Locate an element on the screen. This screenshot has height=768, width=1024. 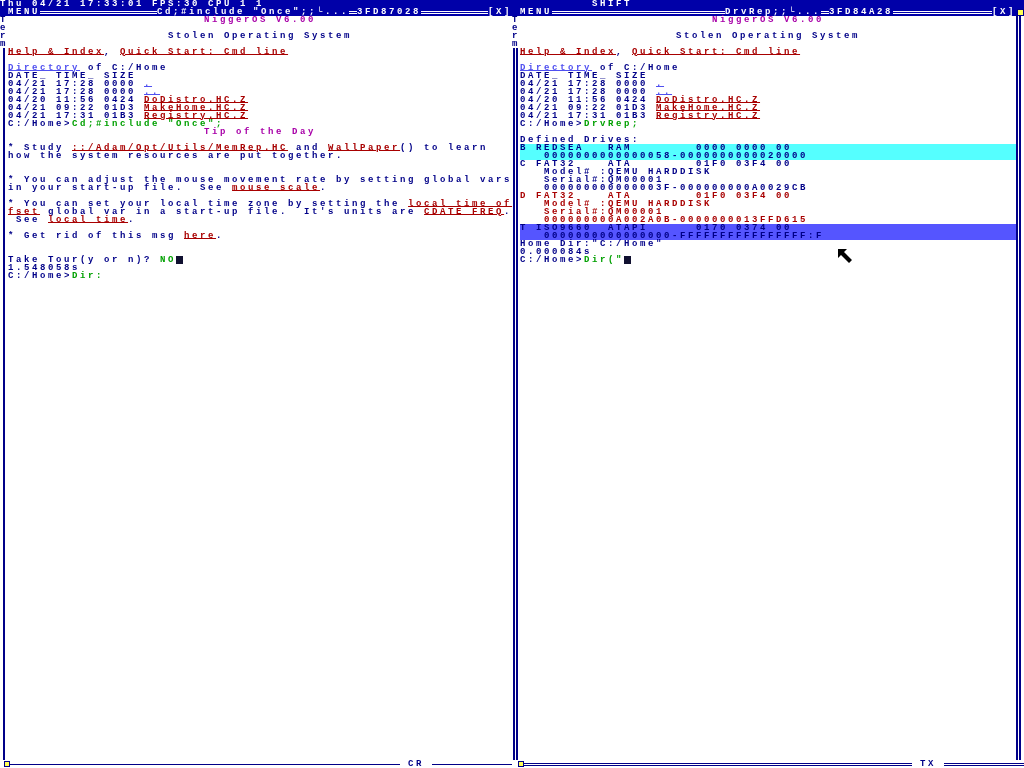
text-line: 0000000000000000-FFFFFFFFFFFFFFFF:F is located at coordinates (684, 236).